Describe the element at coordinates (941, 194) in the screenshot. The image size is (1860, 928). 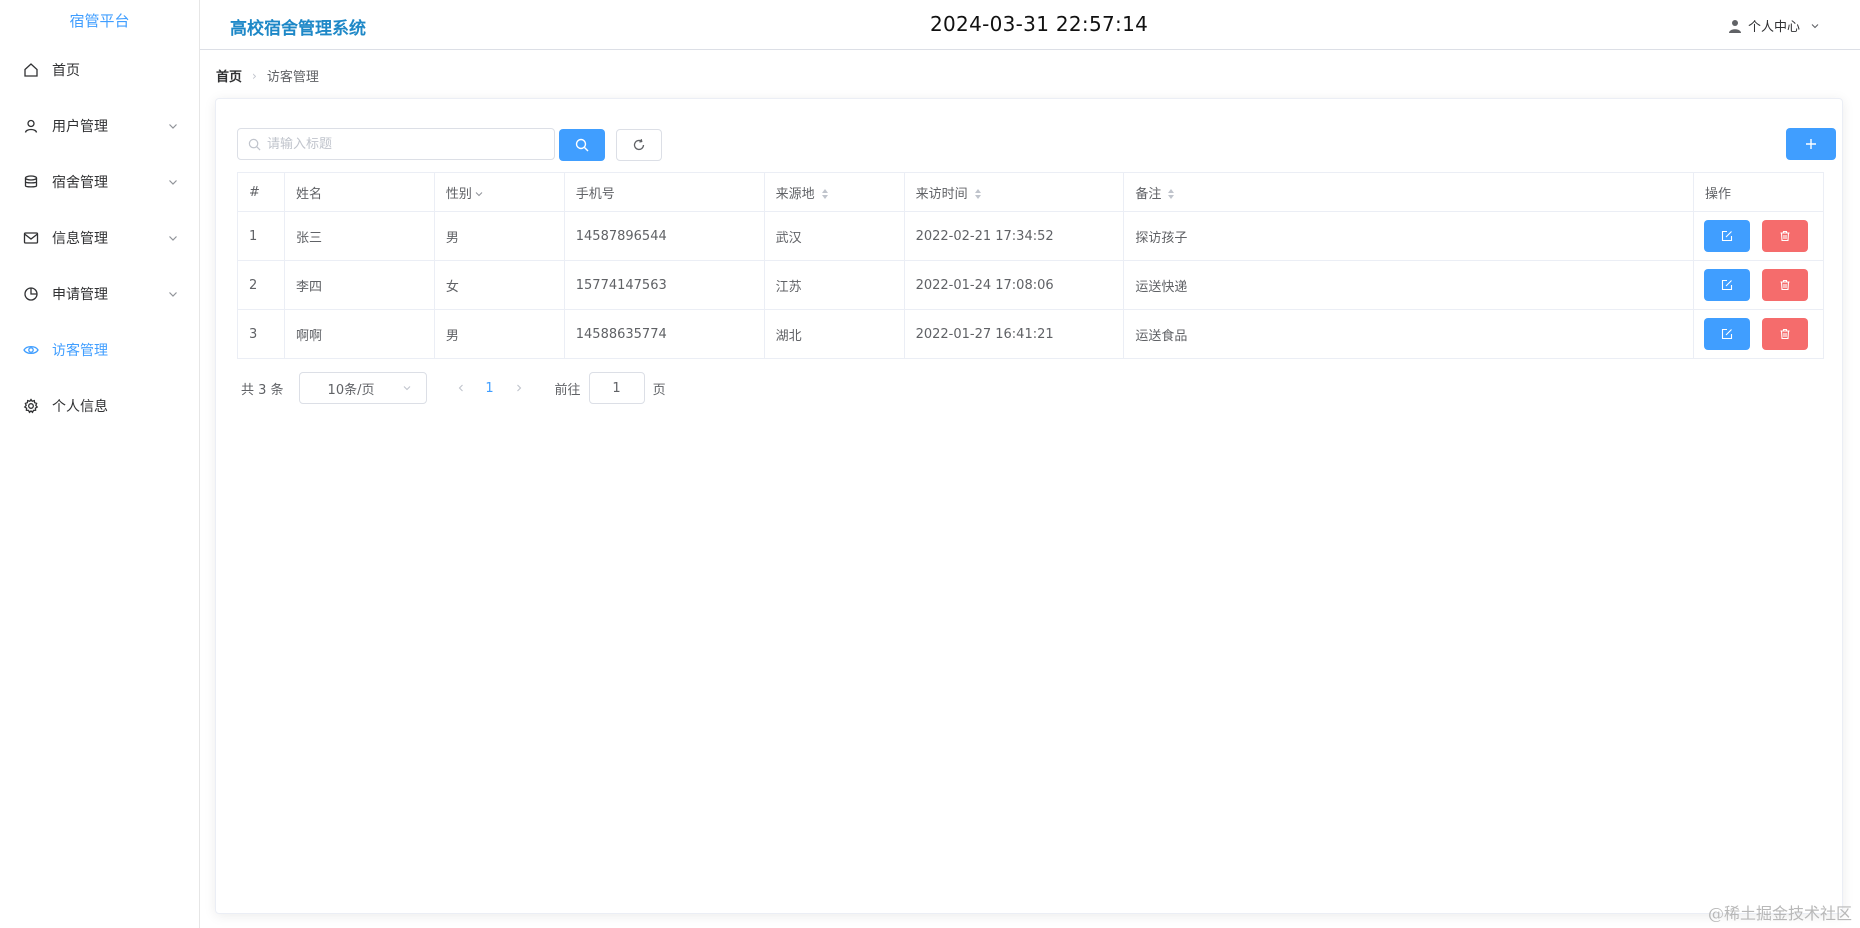
I see `col-header-visit-time-label: 来访时间` at that location.